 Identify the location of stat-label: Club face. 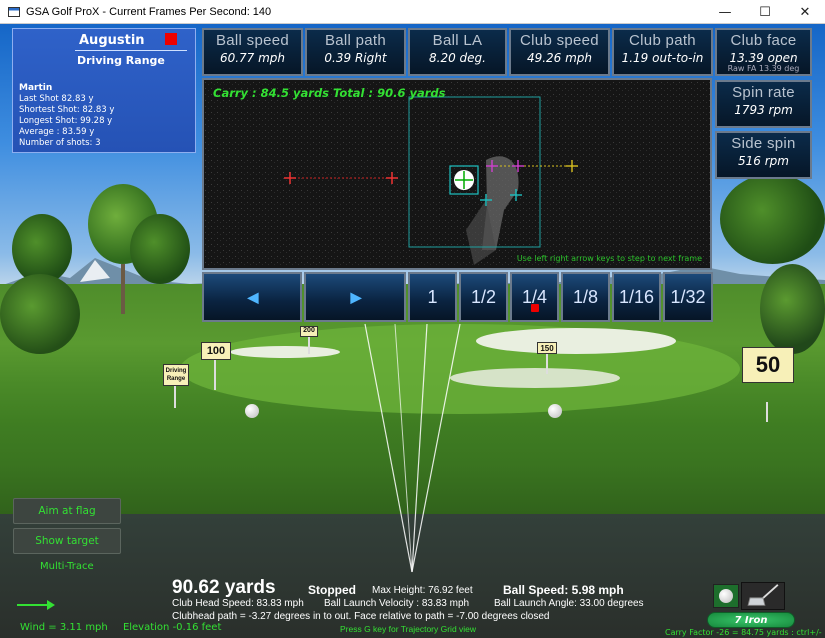
(763, 40).